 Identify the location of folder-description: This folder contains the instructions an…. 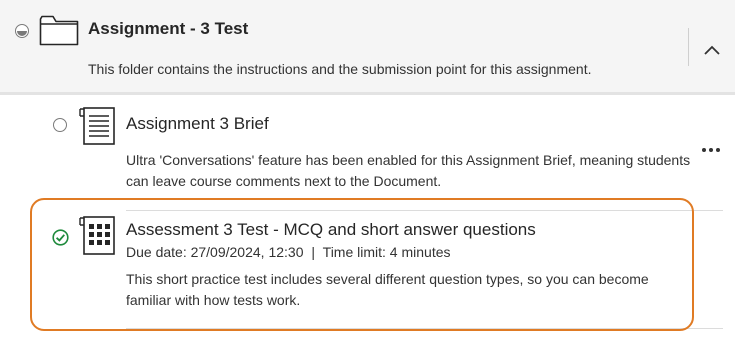
(340, 69).